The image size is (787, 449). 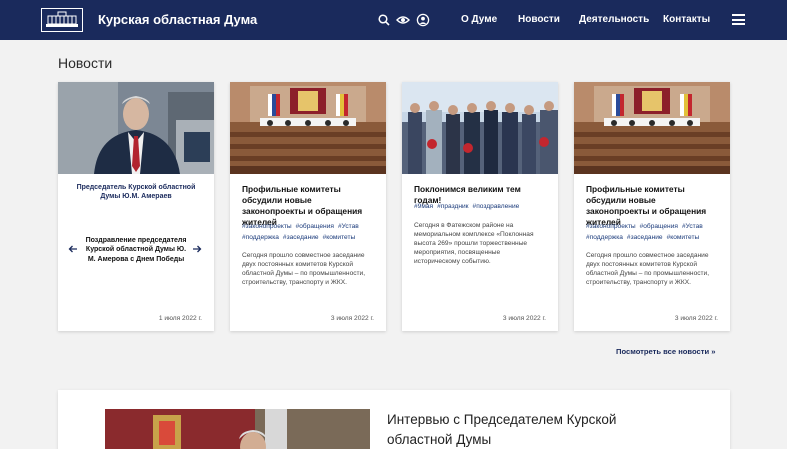 What do you see at coordinates (423, 20) in the screenshot?
I see `user-icon` at bounding box center [423, 20].